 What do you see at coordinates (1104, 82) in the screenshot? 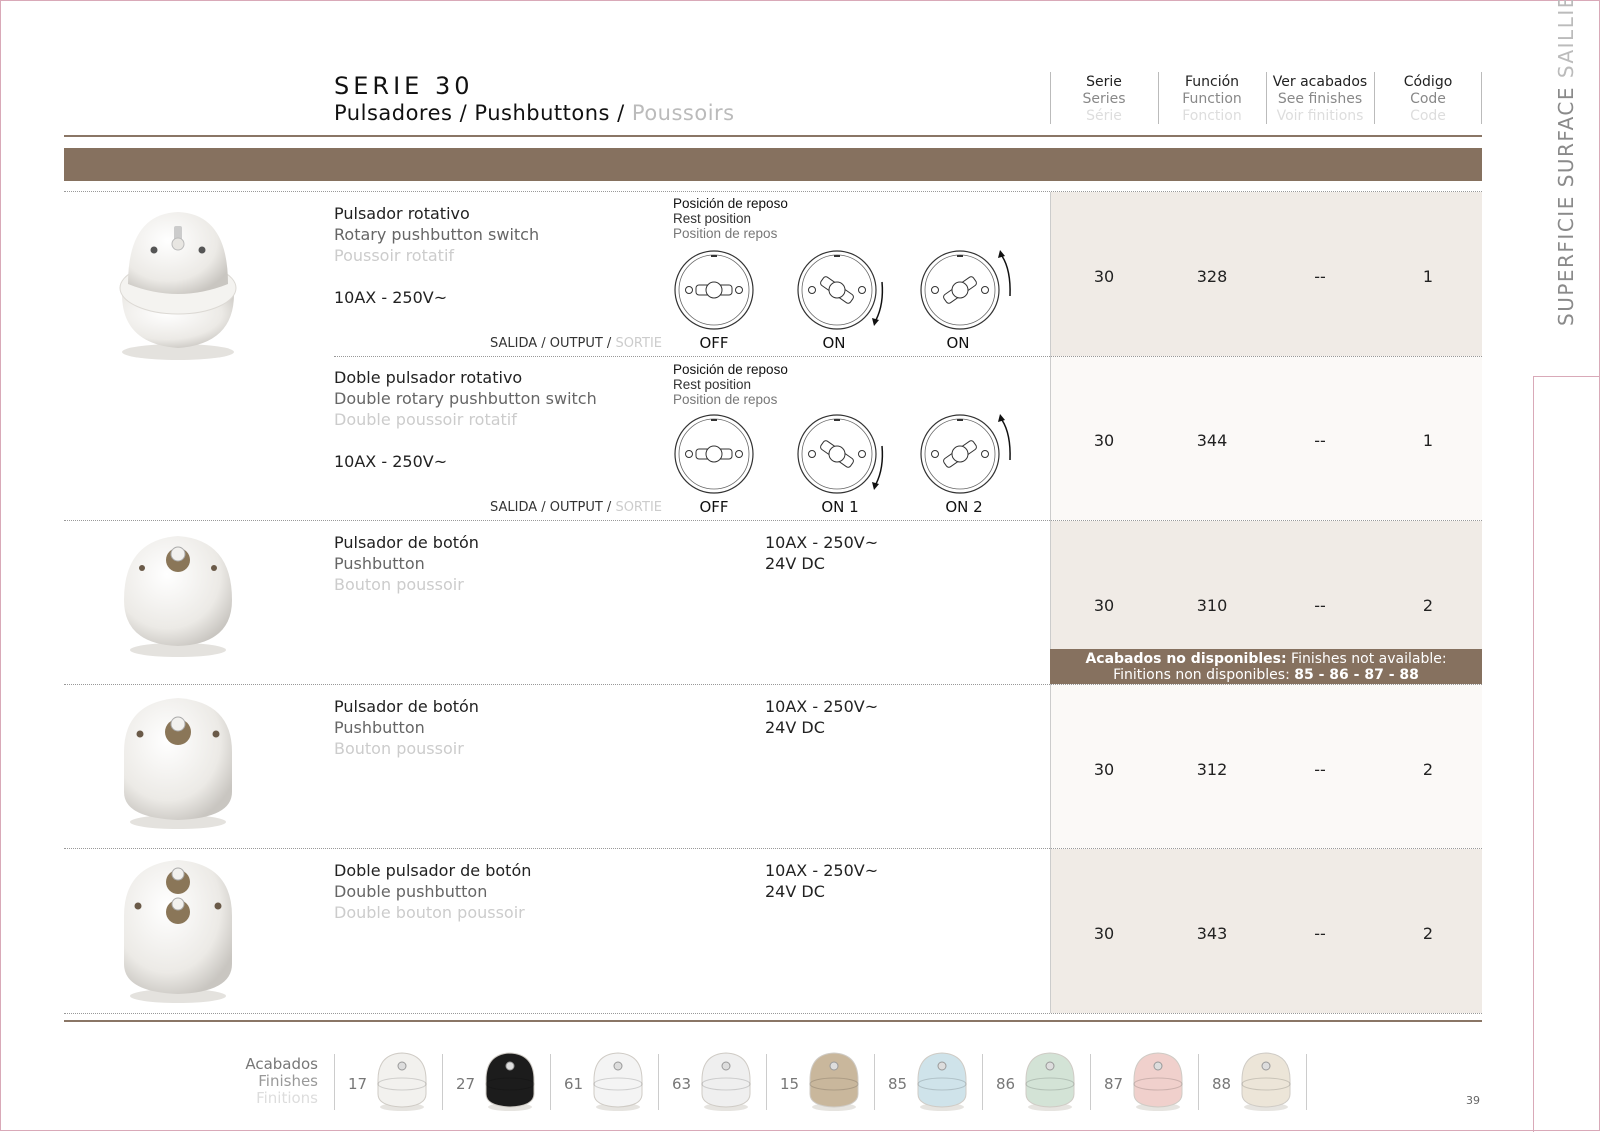
I see `col-es: Serie` at bounding box center [1104, 82].